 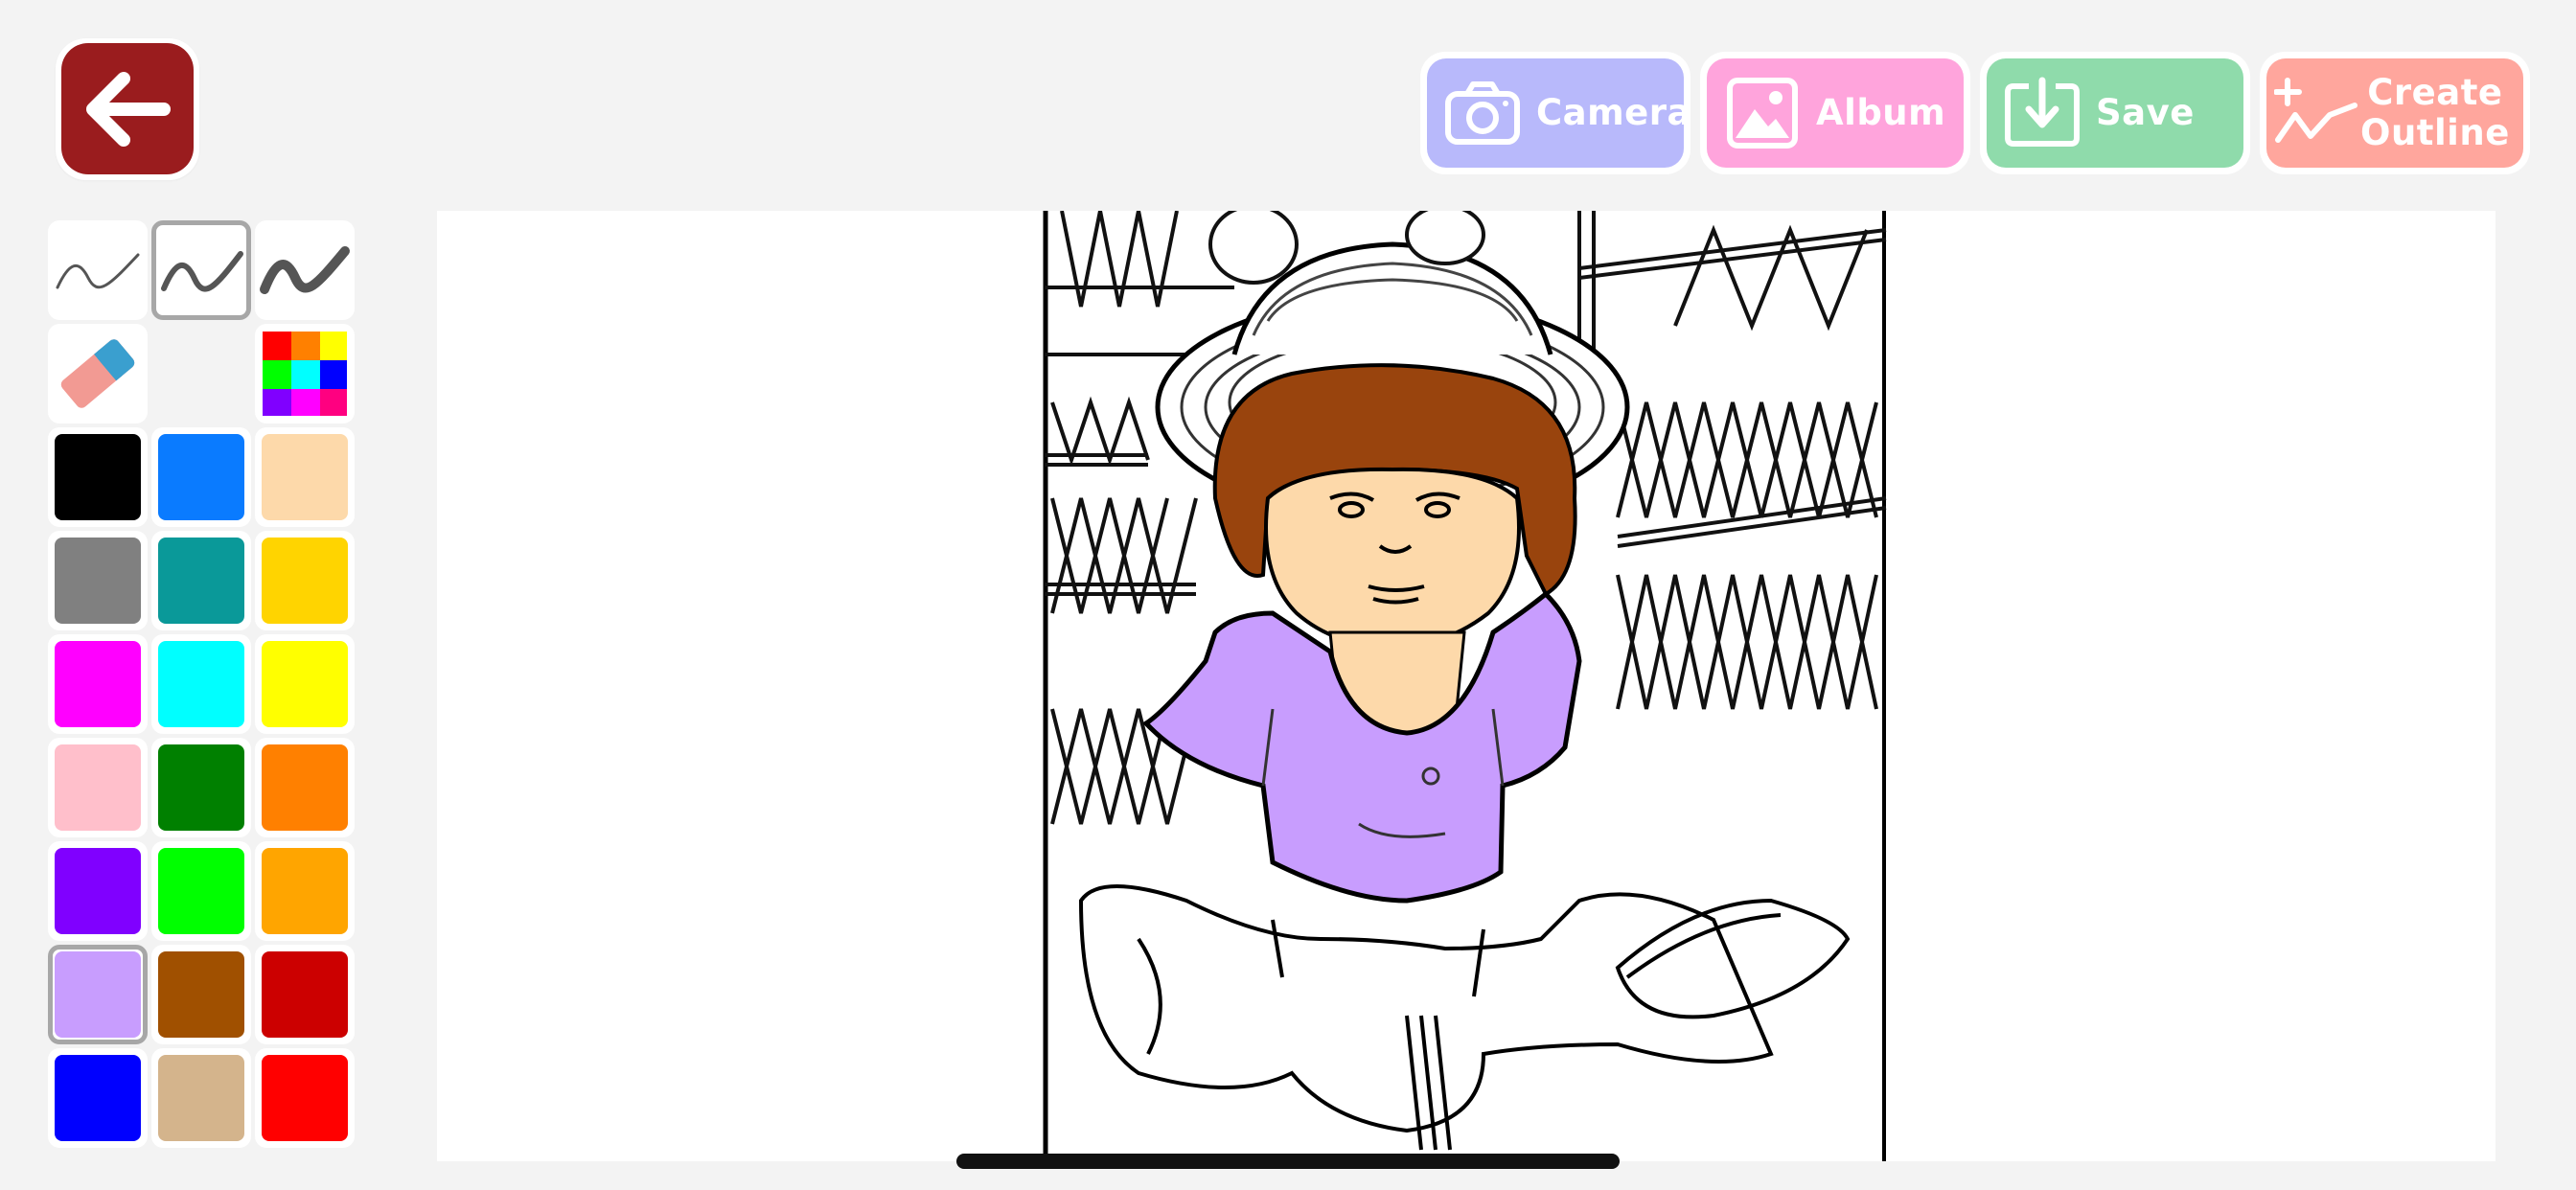 I want to click on brush-thin-button, so click(x=98, y=270).